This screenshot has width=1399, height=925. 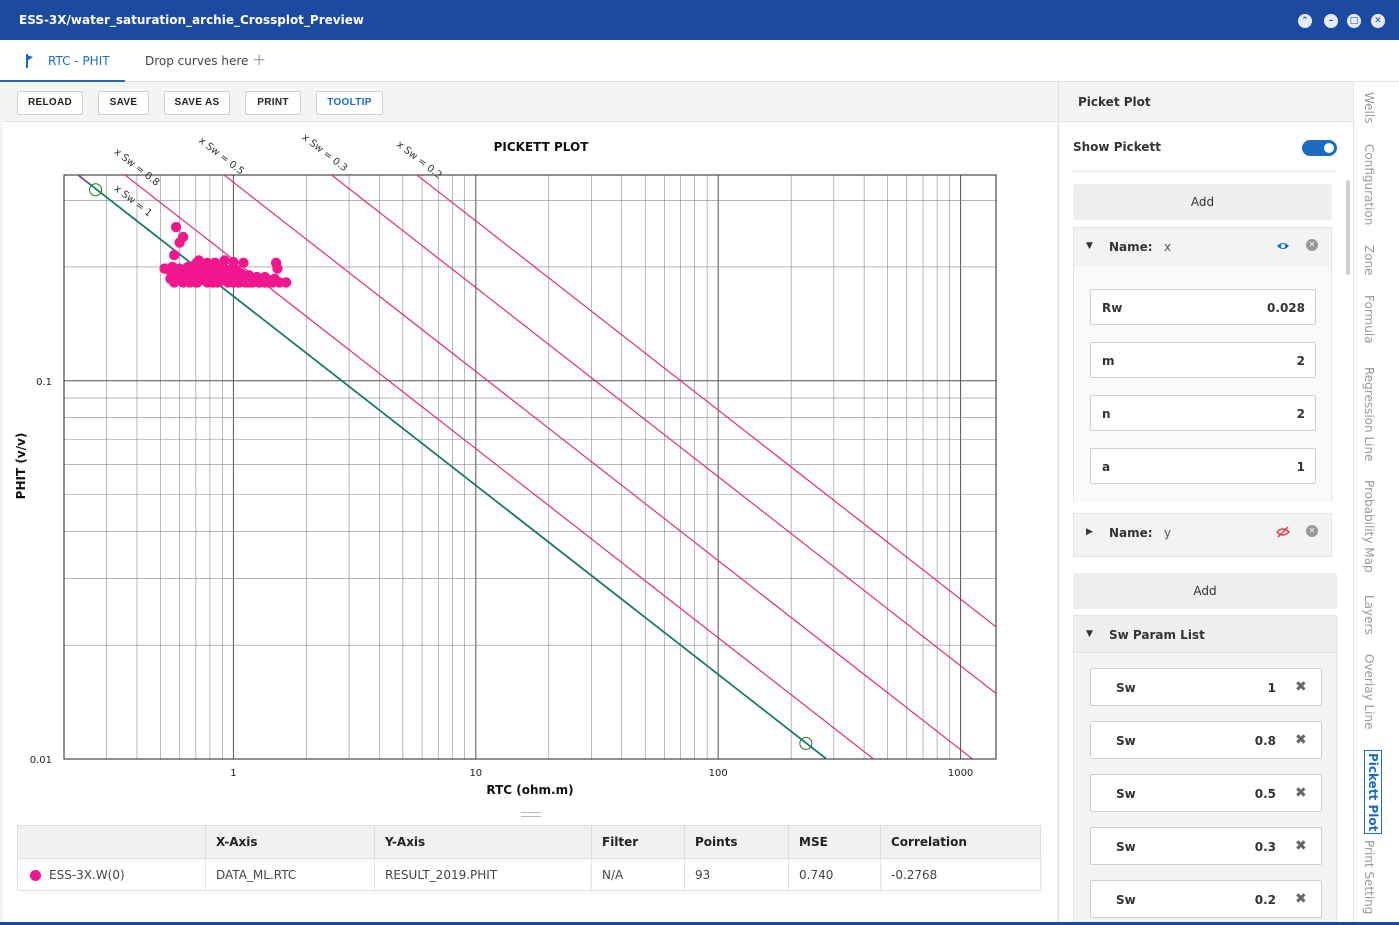 I want to click on side-tab-pickett-plot: Pickett Plot, so click(x=1373, y=792).